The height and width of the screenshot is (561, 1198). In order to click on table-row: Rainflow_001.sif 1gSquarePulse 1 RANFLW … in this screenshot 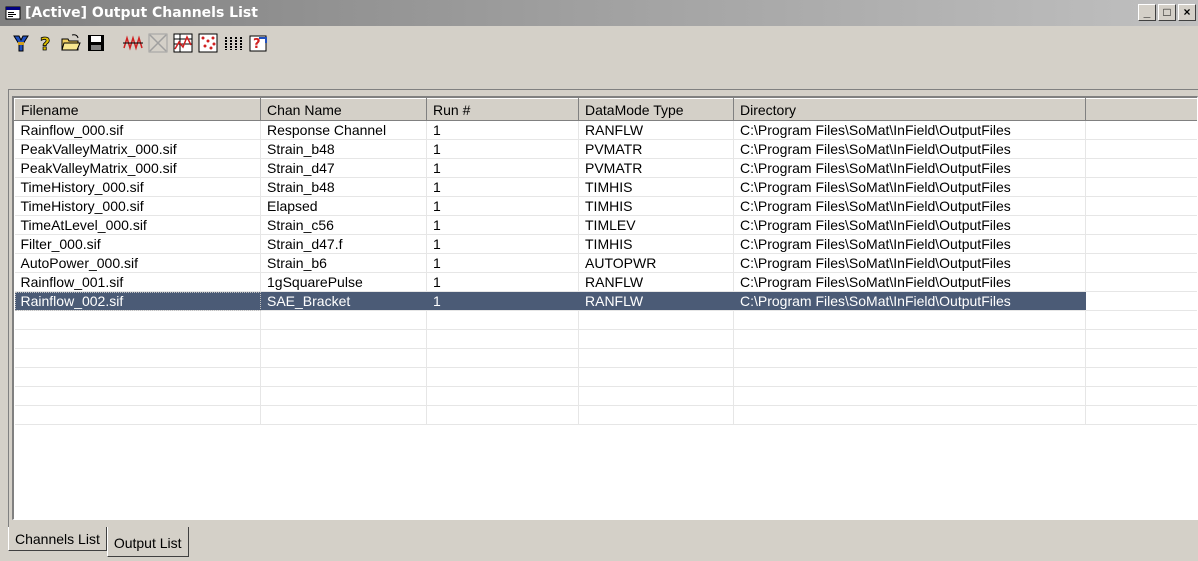, I will do `click(605, 282)`.